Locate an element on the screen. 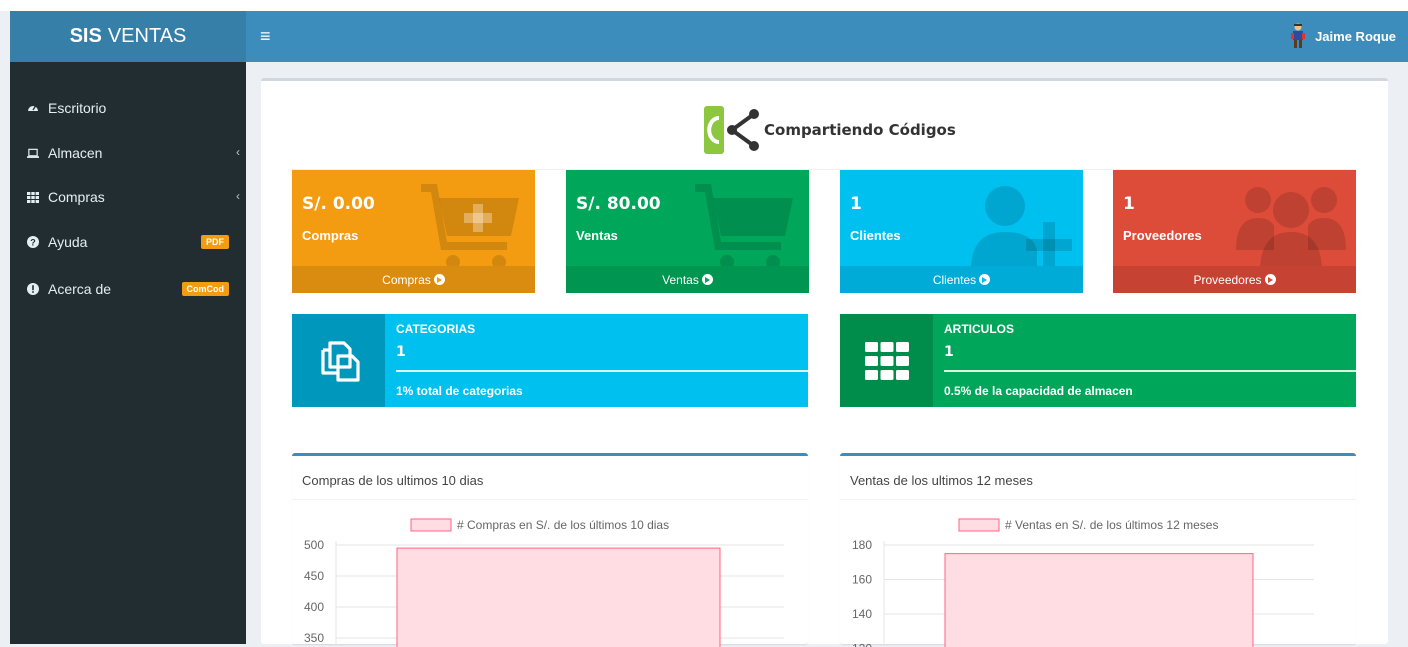 This screenshot has height=647, width=1408. footer-label: Proveedores is located at coordinates (1227, 280).